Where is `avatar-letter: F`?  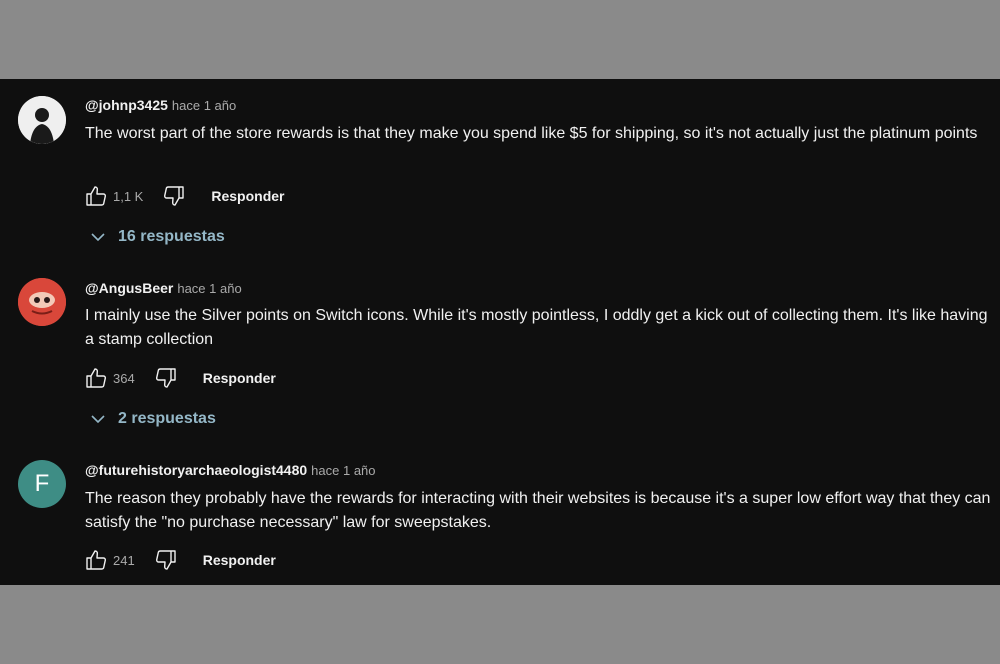
avatar-letter: F is located at coordinates (42, 483).